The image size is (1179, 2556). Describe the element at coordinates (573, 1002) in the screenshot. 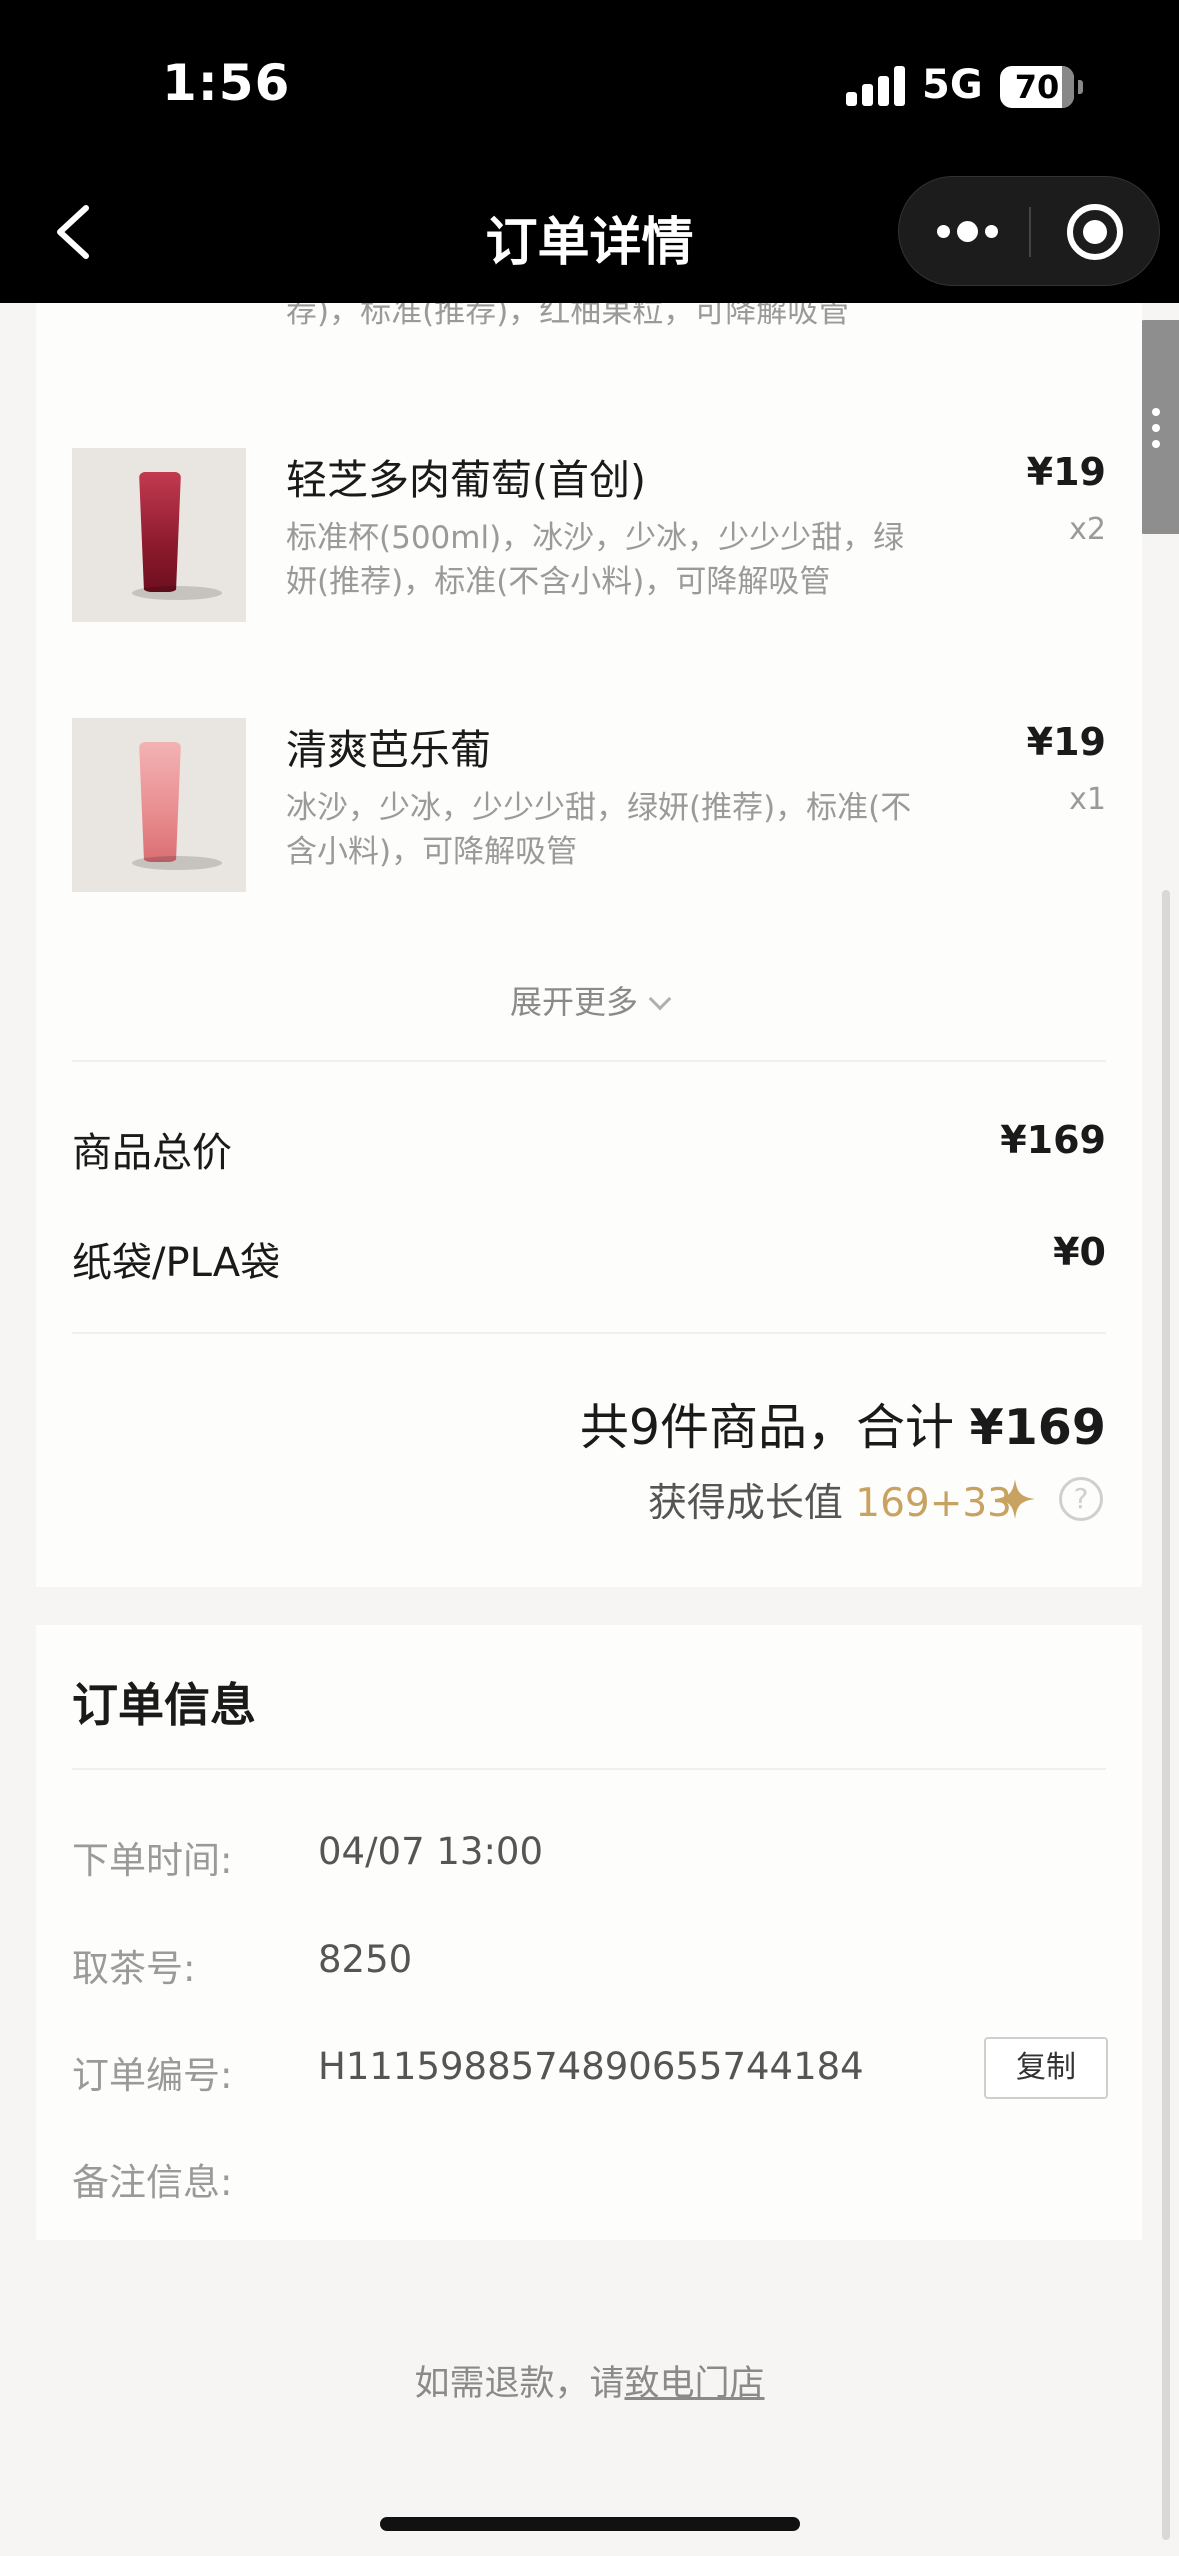

I see `expand-more-label: 展开更多` at that location.